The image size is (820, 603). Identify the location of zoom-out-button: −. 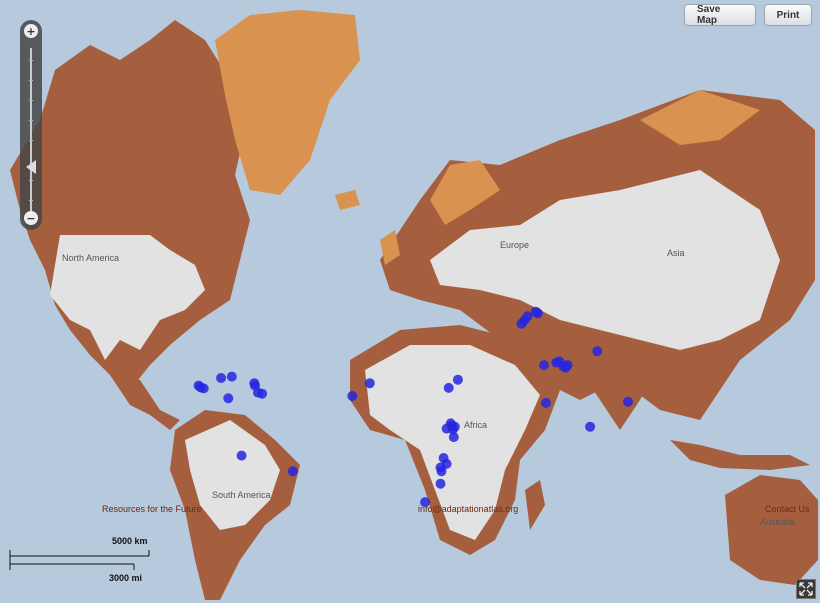
(31, 218).